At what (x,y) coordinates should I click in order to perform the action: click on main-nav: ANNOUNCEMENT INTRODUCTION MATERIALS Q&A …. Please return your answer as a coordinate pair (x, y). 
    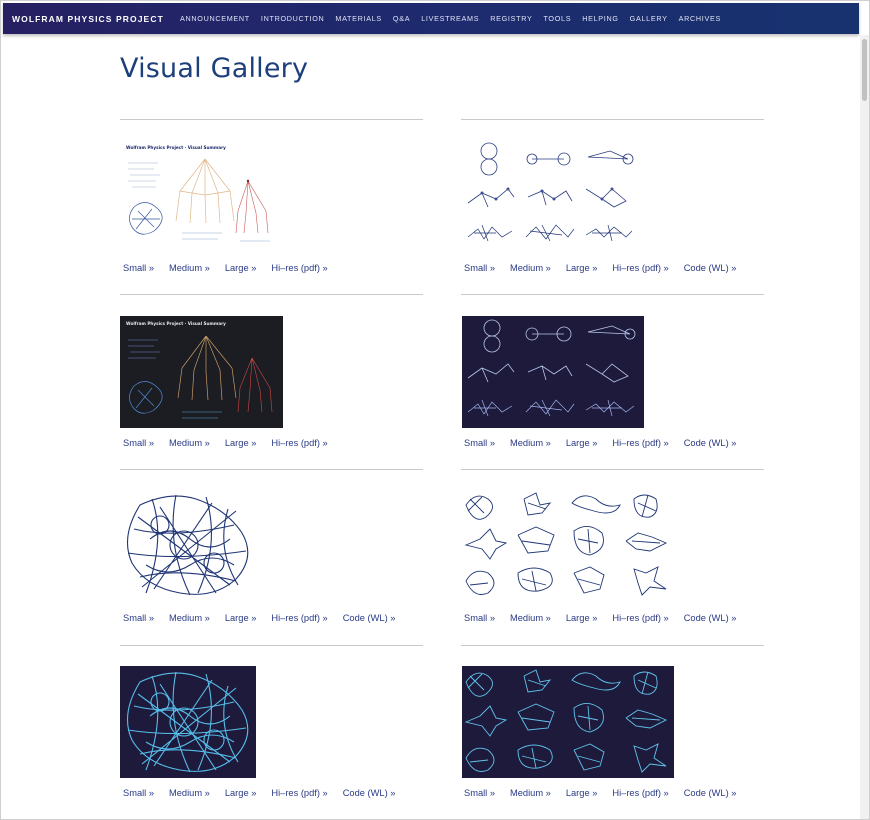
    Looking at the image, I should click on (456, 18).